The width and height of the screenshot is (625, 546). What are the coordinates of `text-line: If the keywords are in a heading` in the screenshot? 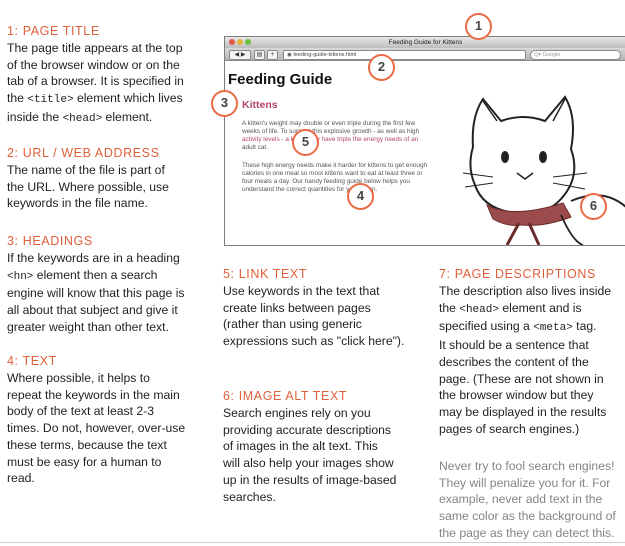 It's located at (93, 258).